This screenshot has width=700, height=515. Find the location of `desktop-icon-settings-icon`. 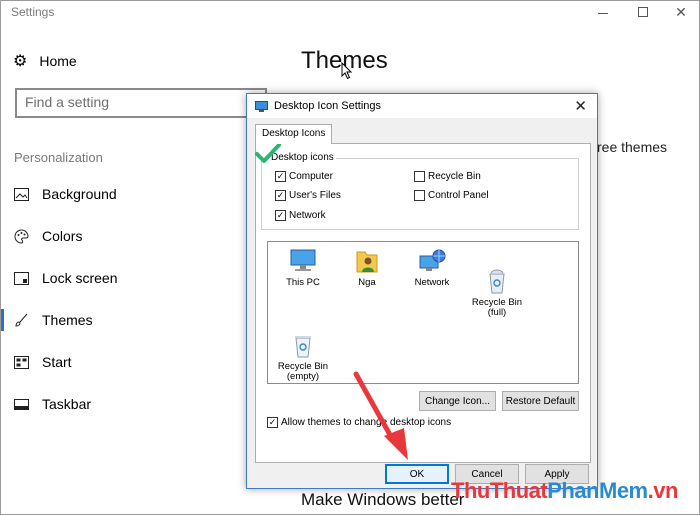

desktop-icon-settings-icon is located at coordinates (261, 106).